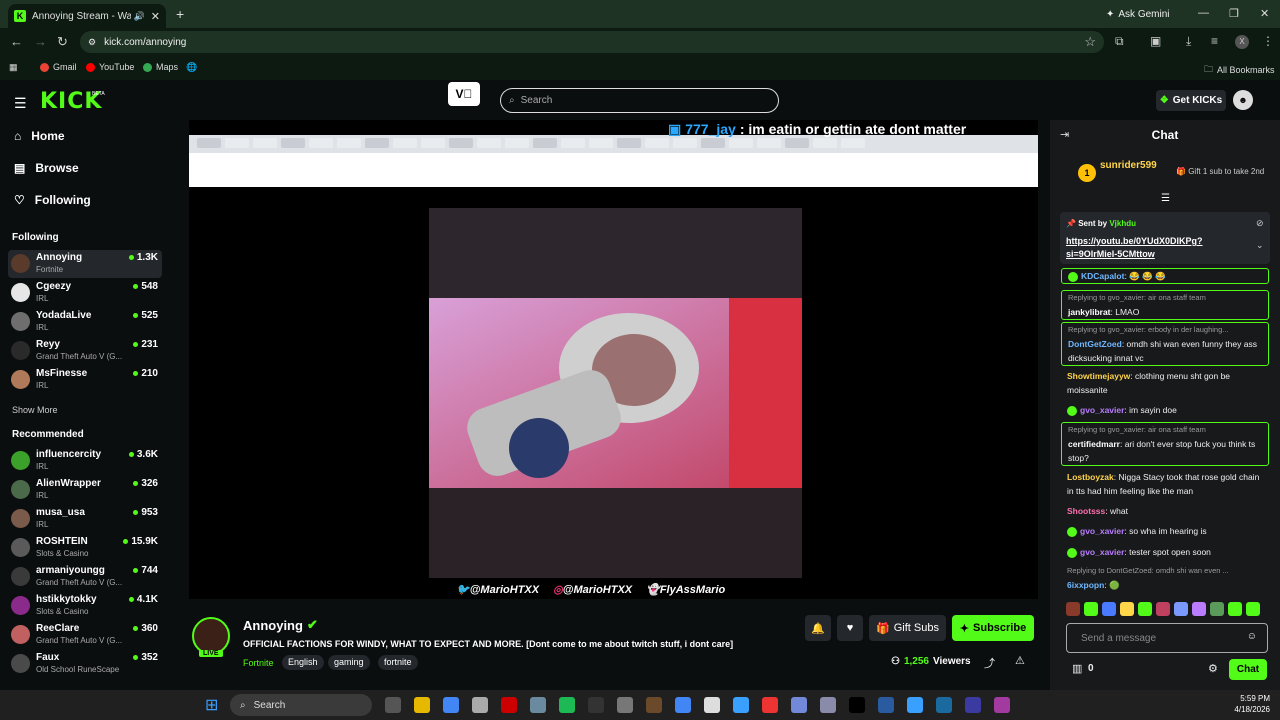 This screenshot has height=720, width=1280. I want to click on windows-start-icon: ⊞, so click(211, 705).